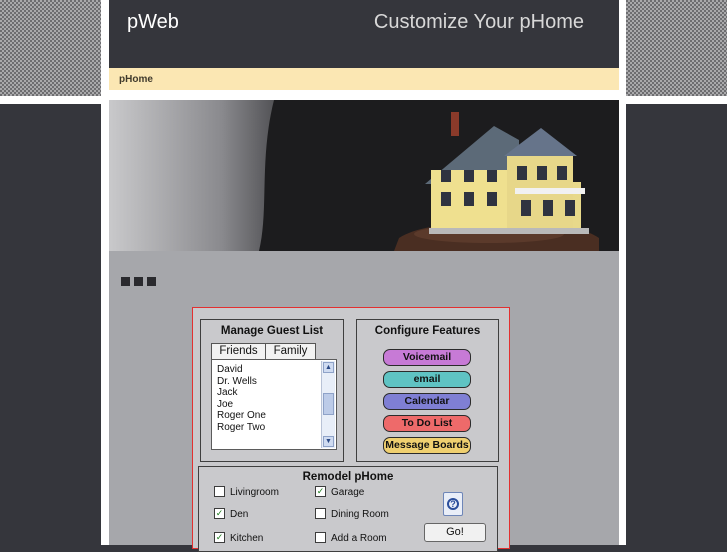 The height and width of the screenshot is (552, 727). What do you see at coordinates (351, 538) in the screenshot?
I see `room-add-a-room: Add a Room` at bounding box center [351, 538].